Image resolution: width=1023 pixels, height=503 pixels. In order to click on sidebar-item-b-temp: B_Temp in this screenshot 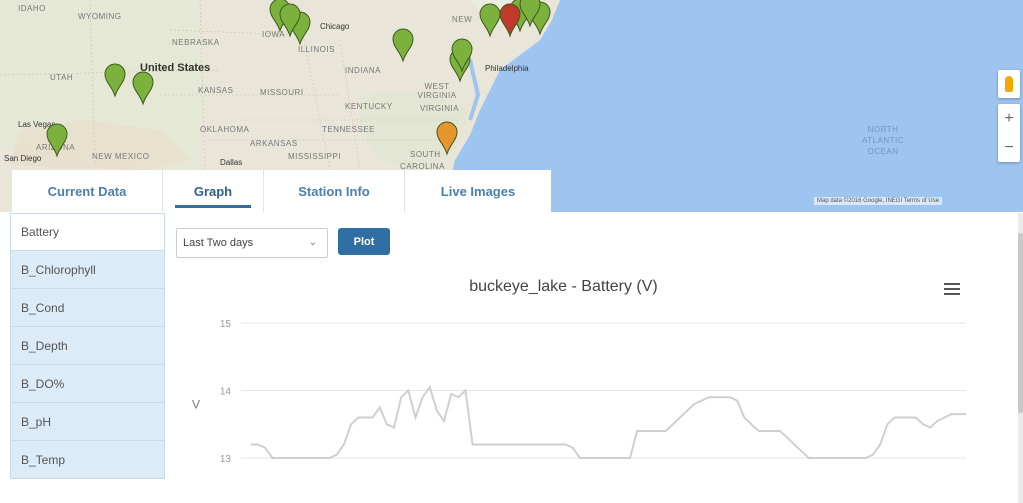, I will do `click(87, 460)`.